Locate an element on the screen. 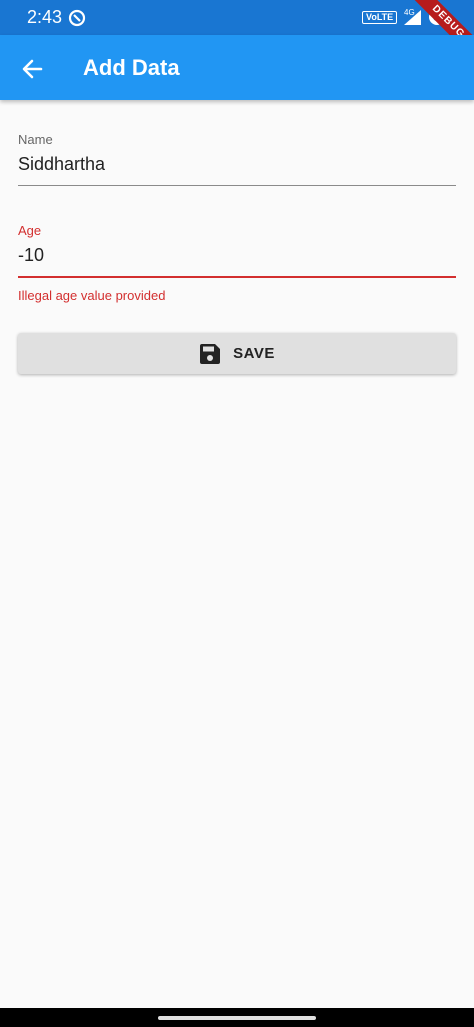 Image resolution: width=474 pixels, height=1027 pixels. status-bar: 2:43 VoLTE 4G DEBUG is located at coordinates (237, 35).